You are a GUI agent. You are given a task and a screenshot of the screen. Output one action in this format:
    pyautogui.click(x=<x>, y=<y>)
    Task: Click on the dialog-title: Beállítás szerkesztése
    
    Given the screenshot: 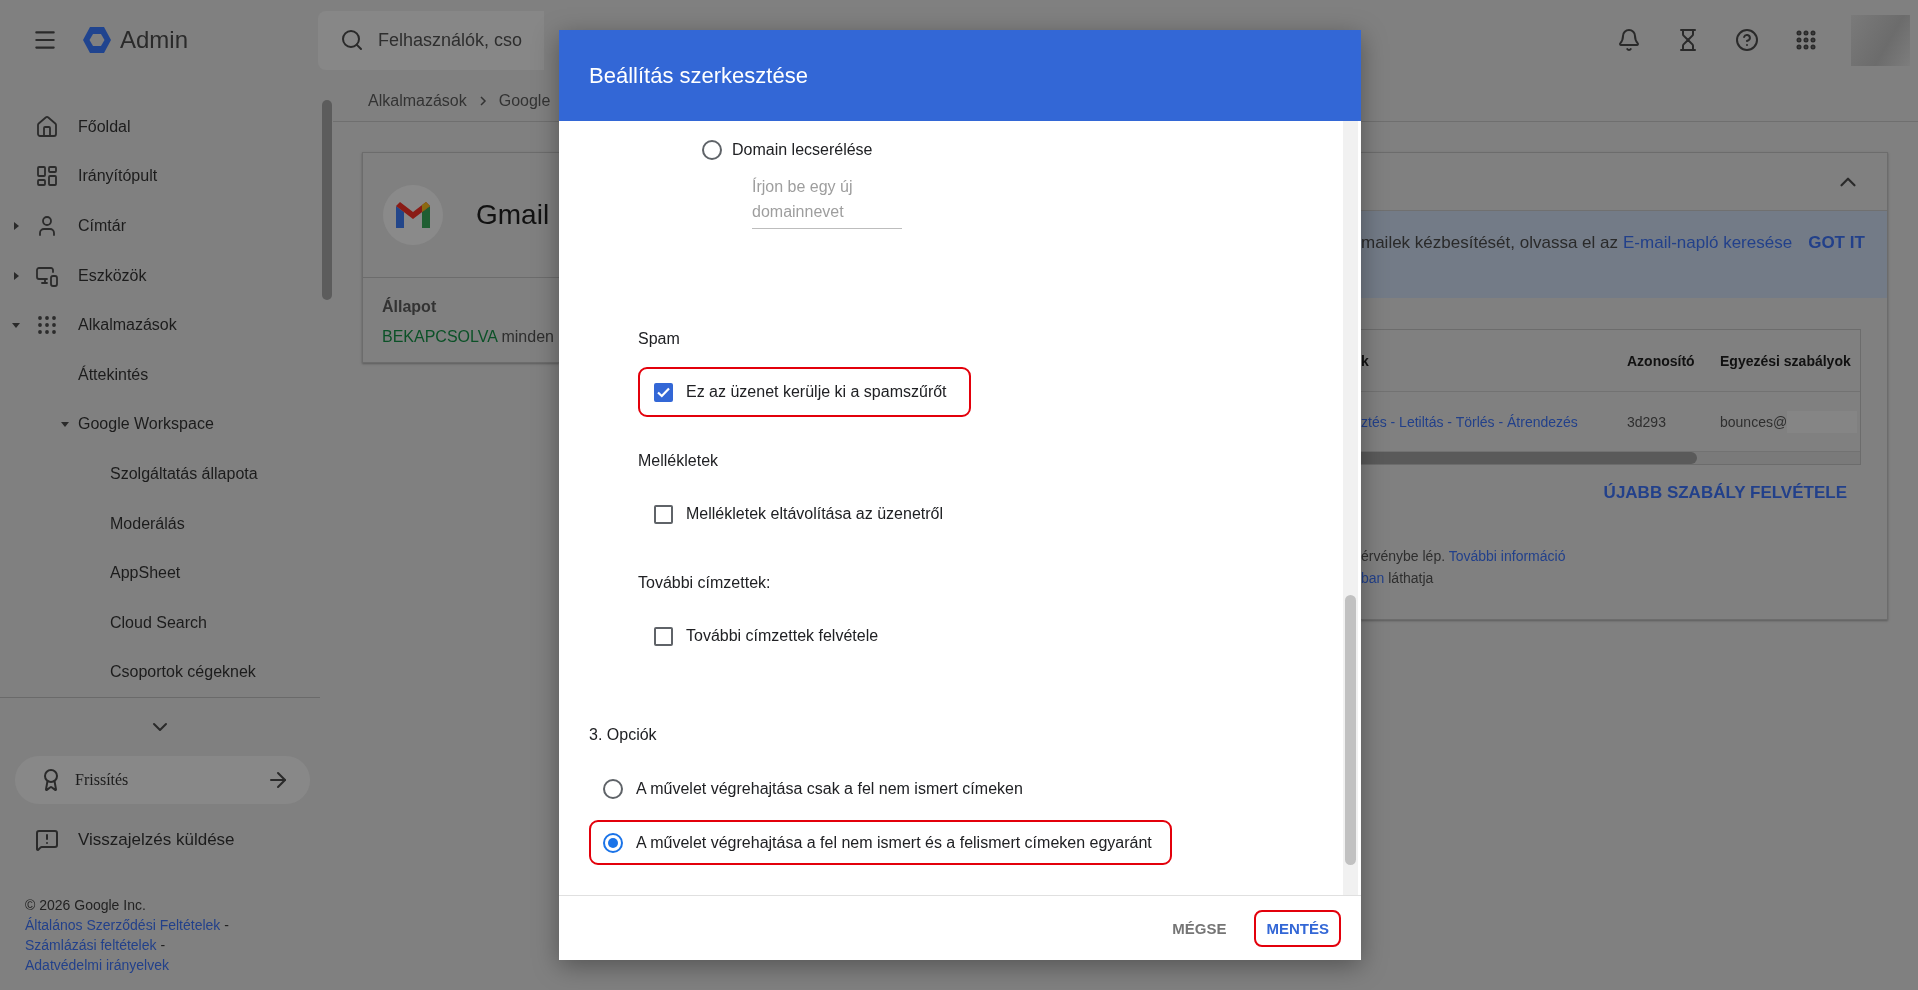 What is the action you would take?
    pyautogui.click(x=698, y=75)
    